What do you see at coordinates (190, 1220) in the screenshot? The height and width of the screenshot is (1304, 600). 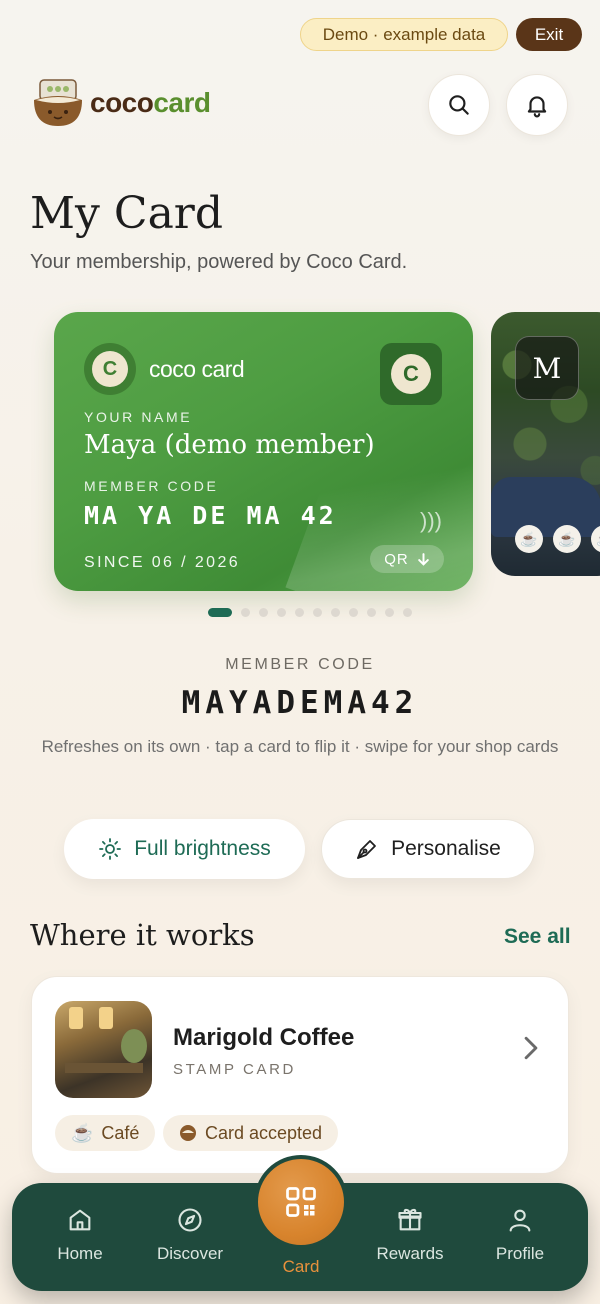 I see `compass-icon` at bounding box center [190, 1220].